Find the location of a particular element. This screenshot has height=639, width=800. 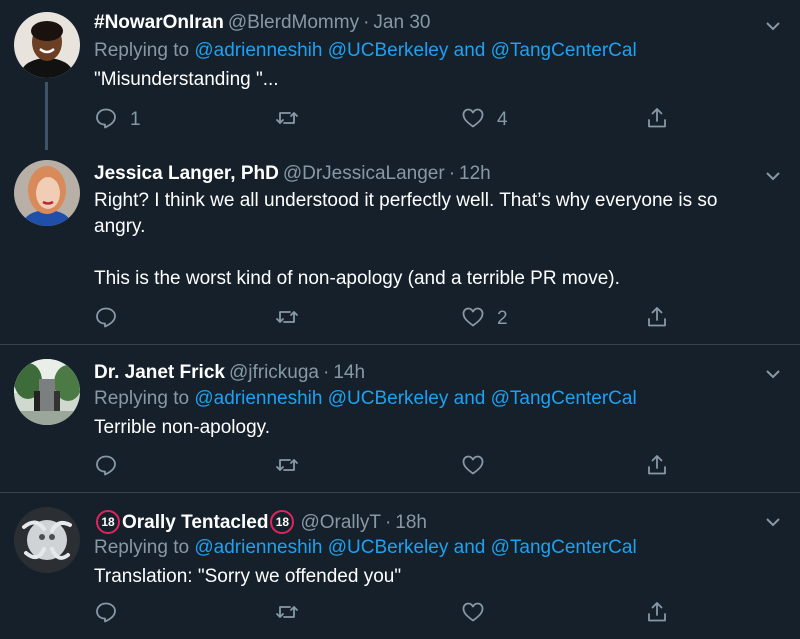

timestamp: Jan 30 is located at coordinates (401, 22).